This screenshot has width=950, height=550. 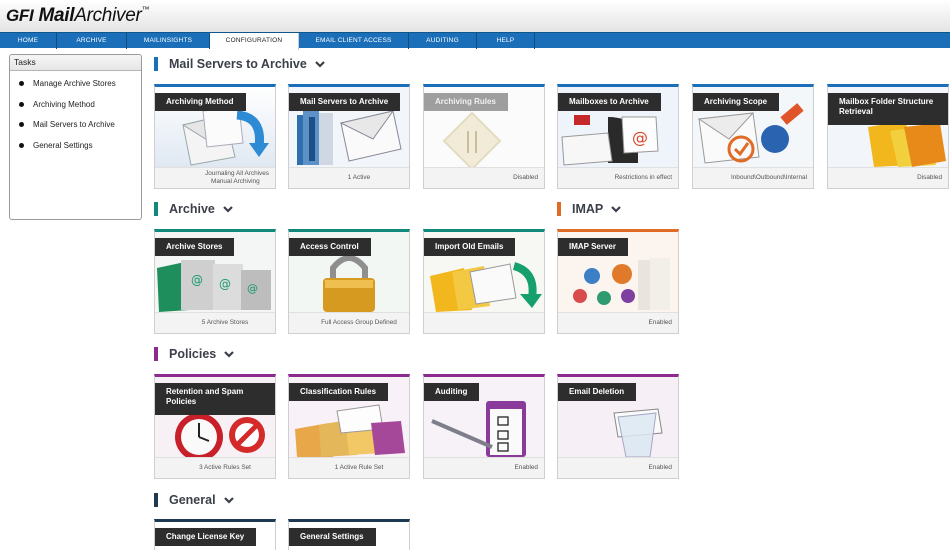 What do you see at coordinates (92, 41) in the screenshot?
I see `nav-tab-archive: Archive` at bounding box center [92, 41].